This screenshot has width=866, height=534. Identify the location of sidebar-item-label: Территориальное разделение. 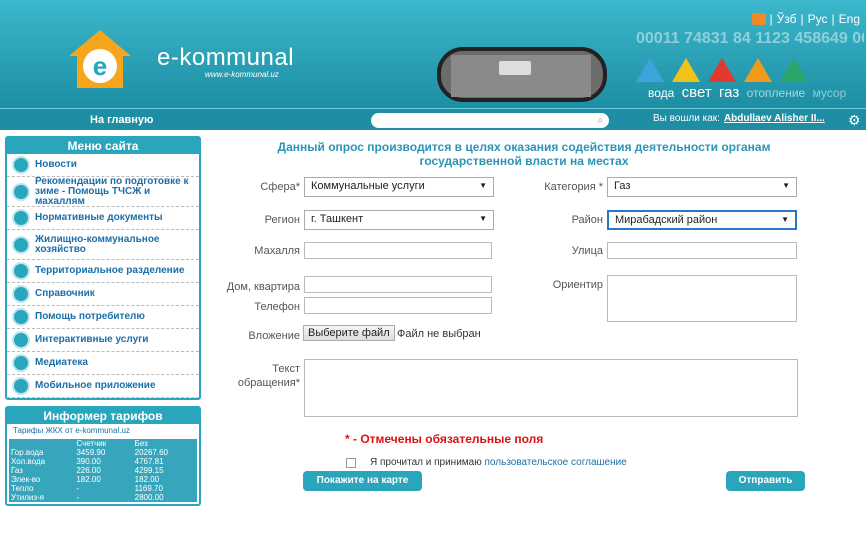
(110, 270).